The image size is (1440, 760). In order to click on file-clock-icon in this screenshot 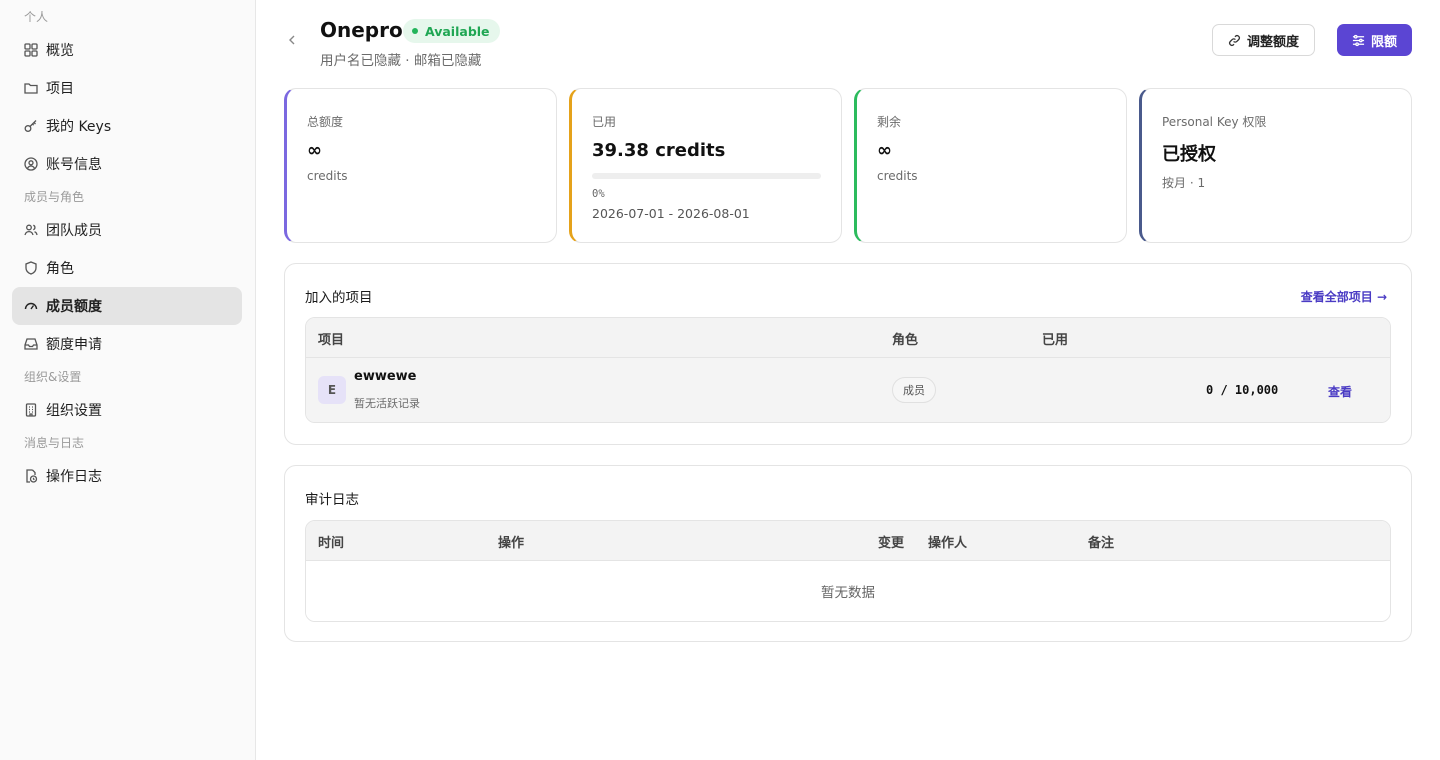, I will do `click(31, 476)`.